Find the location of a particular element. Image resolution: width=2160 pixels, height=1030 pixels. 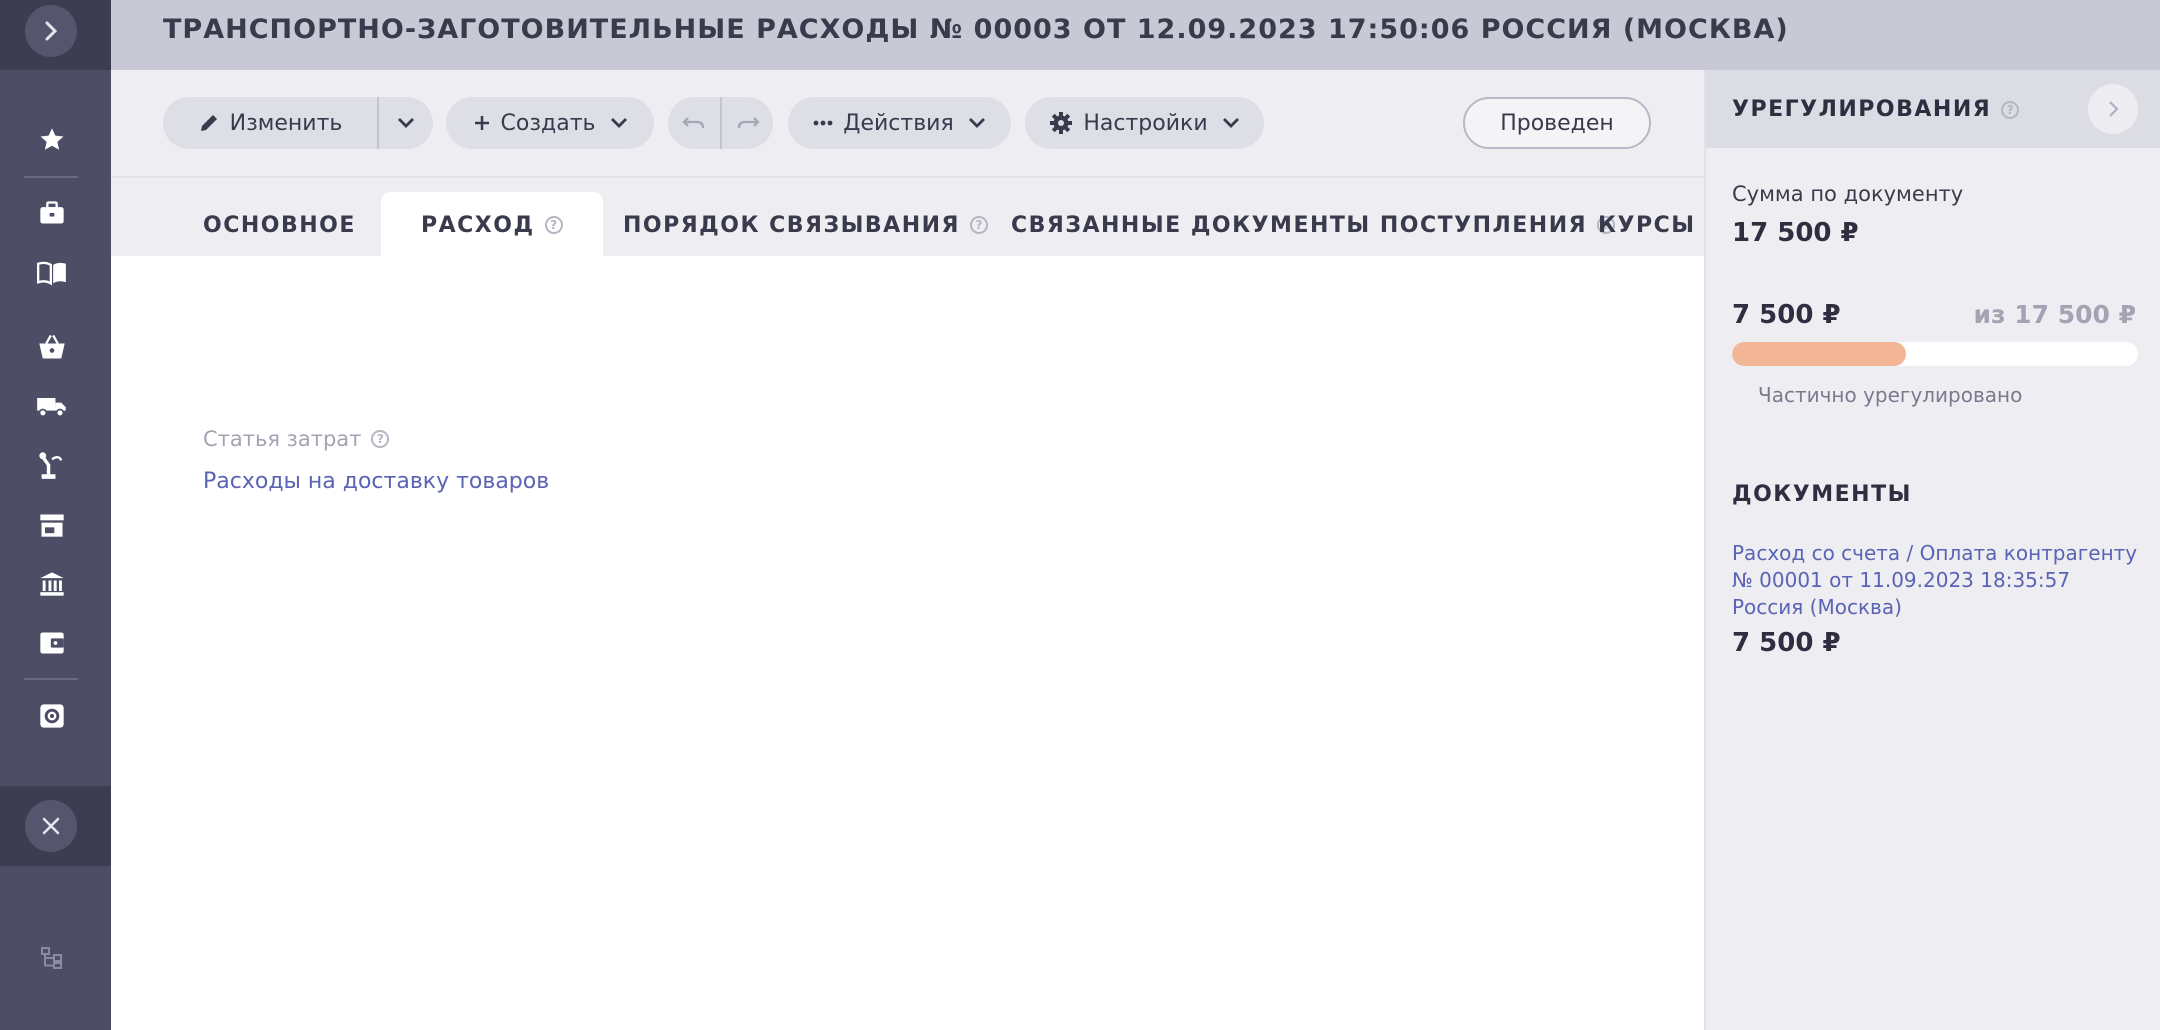

sidebar-item-directory is located at coordinates (52, 273).